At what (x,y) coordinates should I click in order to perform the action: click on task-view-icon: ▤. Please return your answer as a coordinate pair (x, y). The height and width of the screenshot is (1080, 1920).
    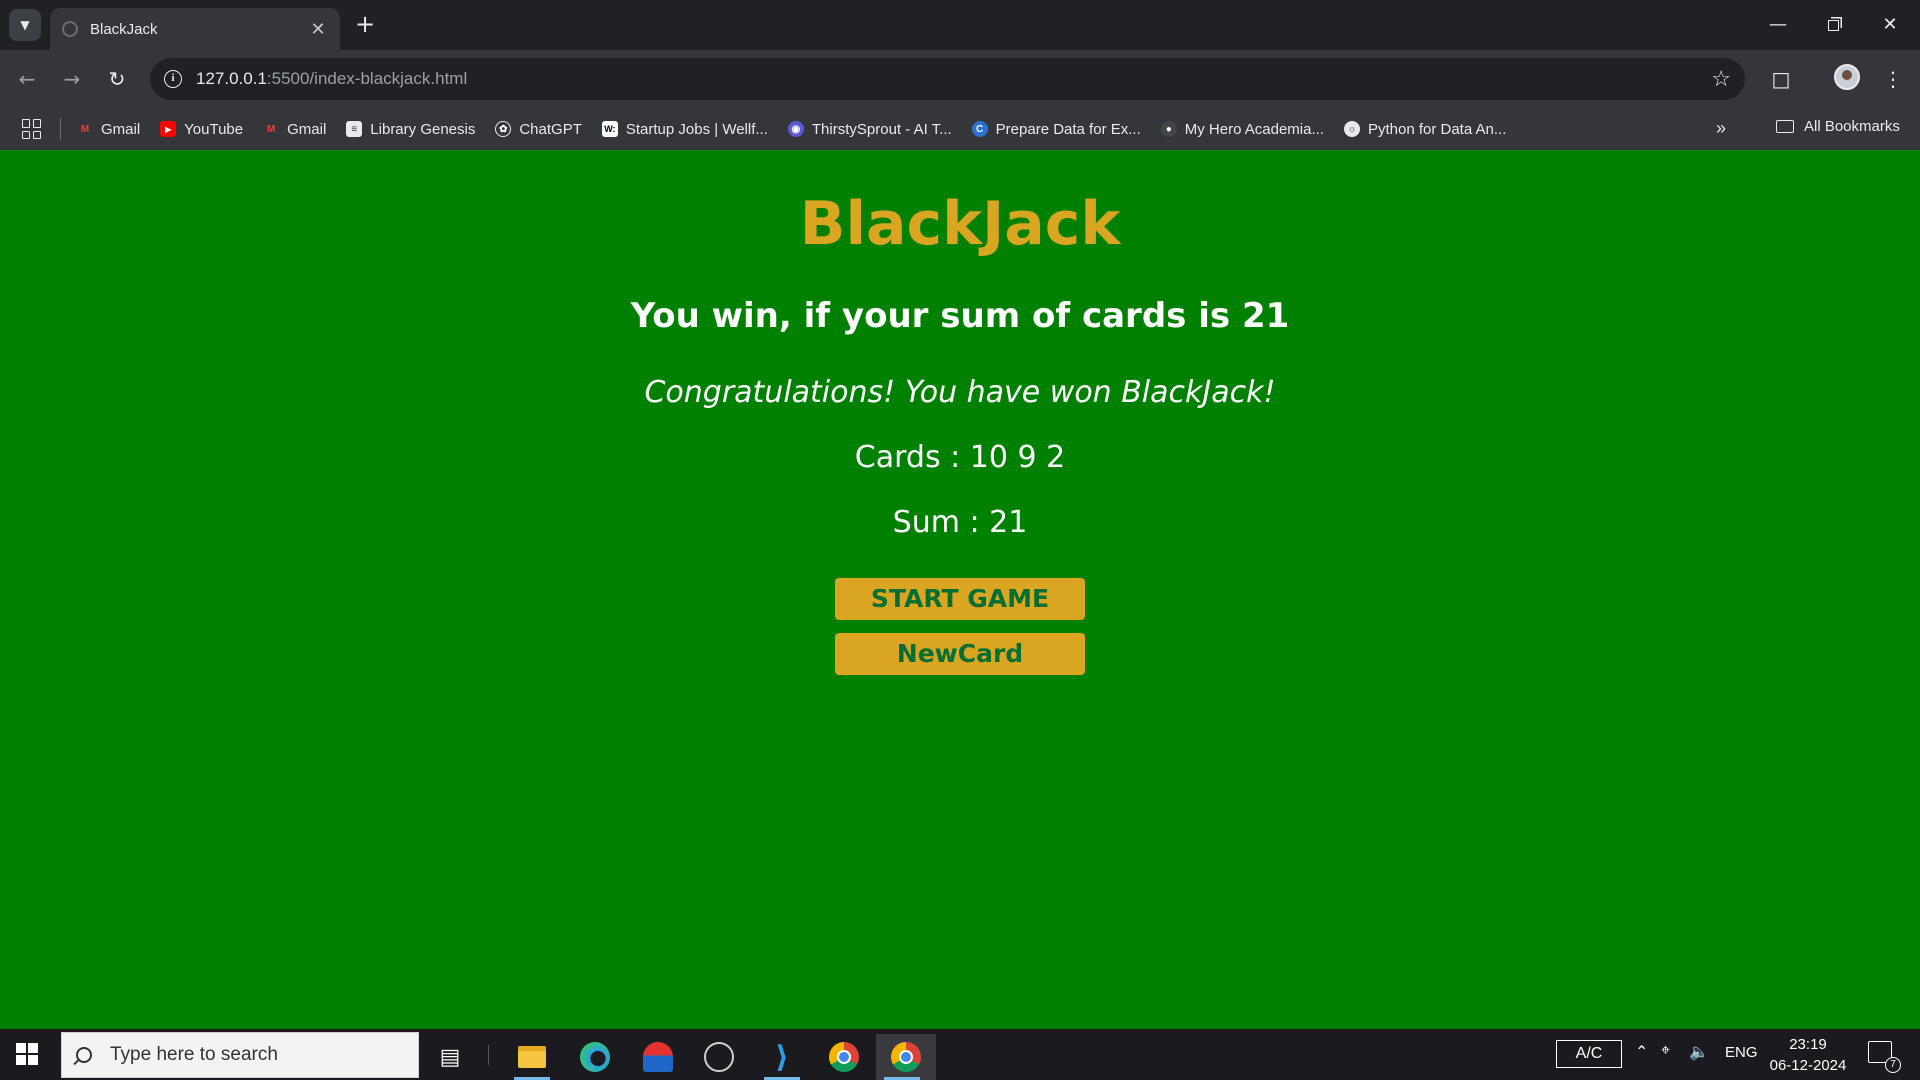
    Looking at the image, I should click on (450, 1057).